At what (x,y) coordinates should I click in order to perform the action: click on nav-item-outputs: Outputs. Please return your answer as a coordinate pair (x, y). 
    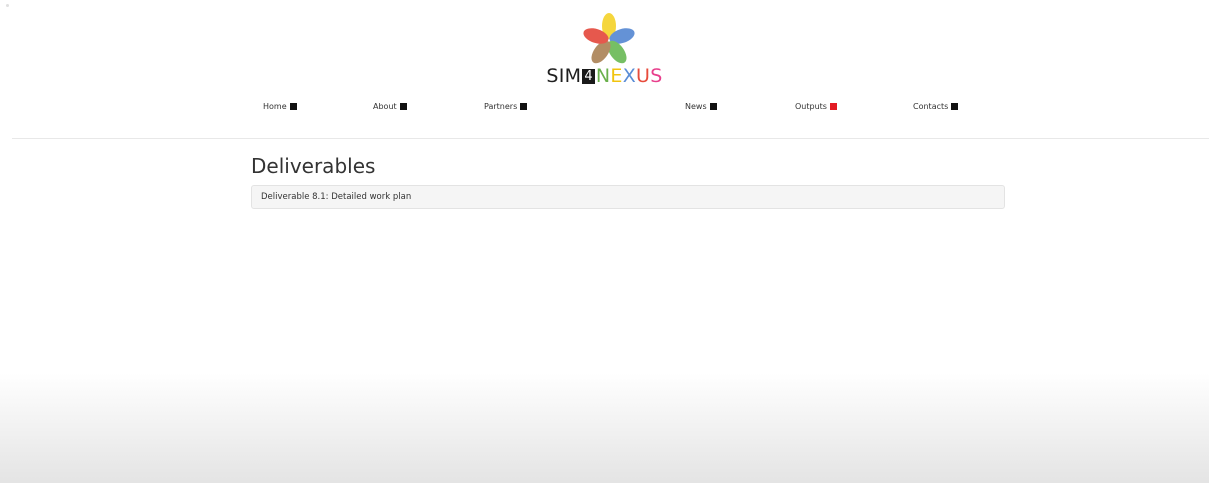
    Looking at the image, I should click on (816, 106).